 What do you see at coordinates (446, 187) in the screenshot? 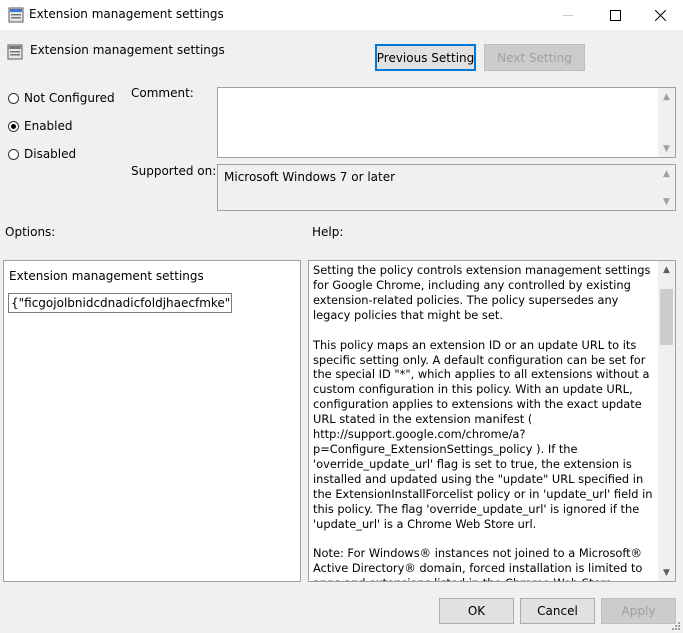
I see `supported-on-field: Microsoft Windows 7 or later ▲ ▼` at bounding box center [446, 187].